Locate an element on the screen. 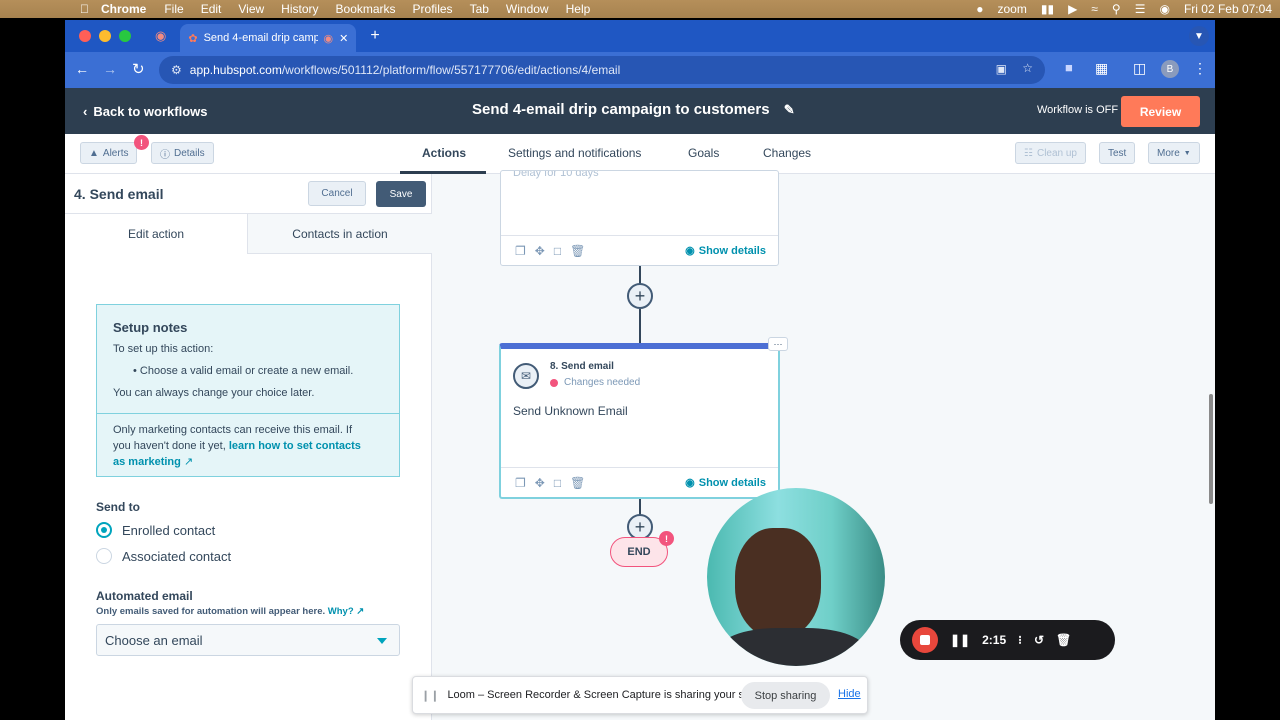  menu-file: File is located at coordinates (173, 9).